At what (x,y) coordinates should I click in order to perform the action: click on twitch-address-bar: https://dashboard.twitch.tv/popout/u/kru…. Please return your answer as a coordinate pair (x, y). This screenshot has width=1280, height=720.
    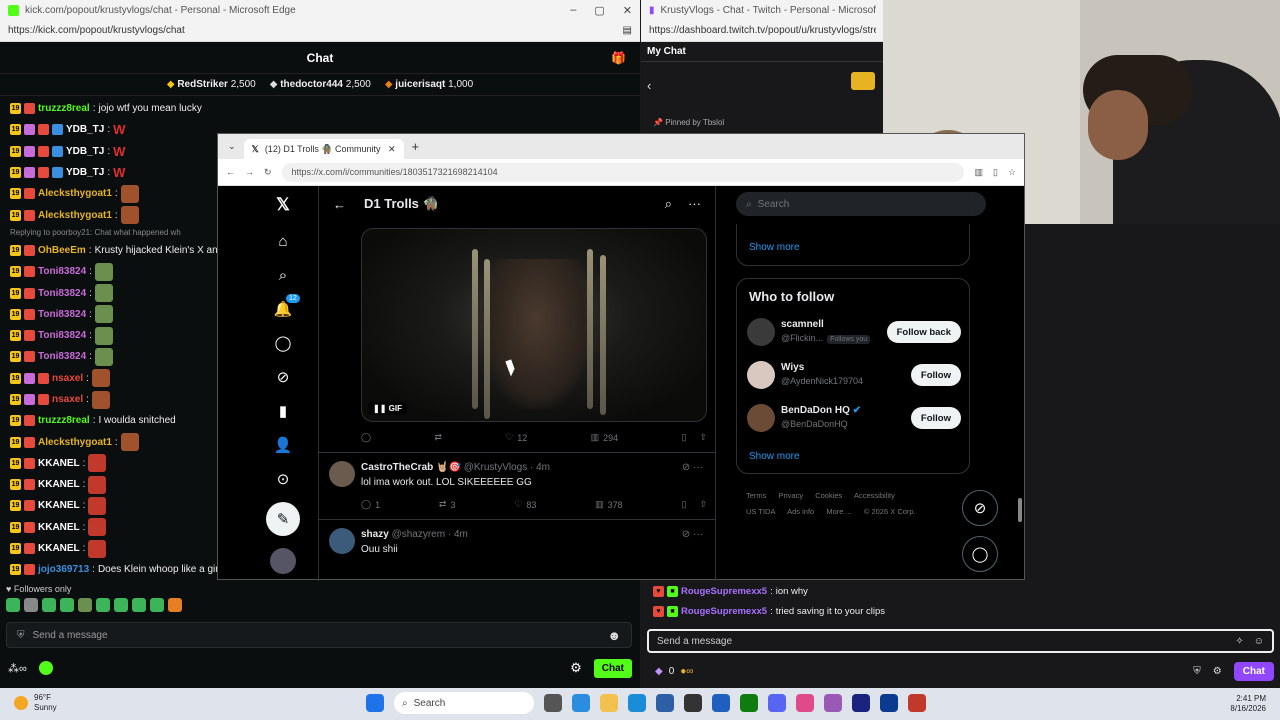
    Looking at the image, I should click on (762, 31).